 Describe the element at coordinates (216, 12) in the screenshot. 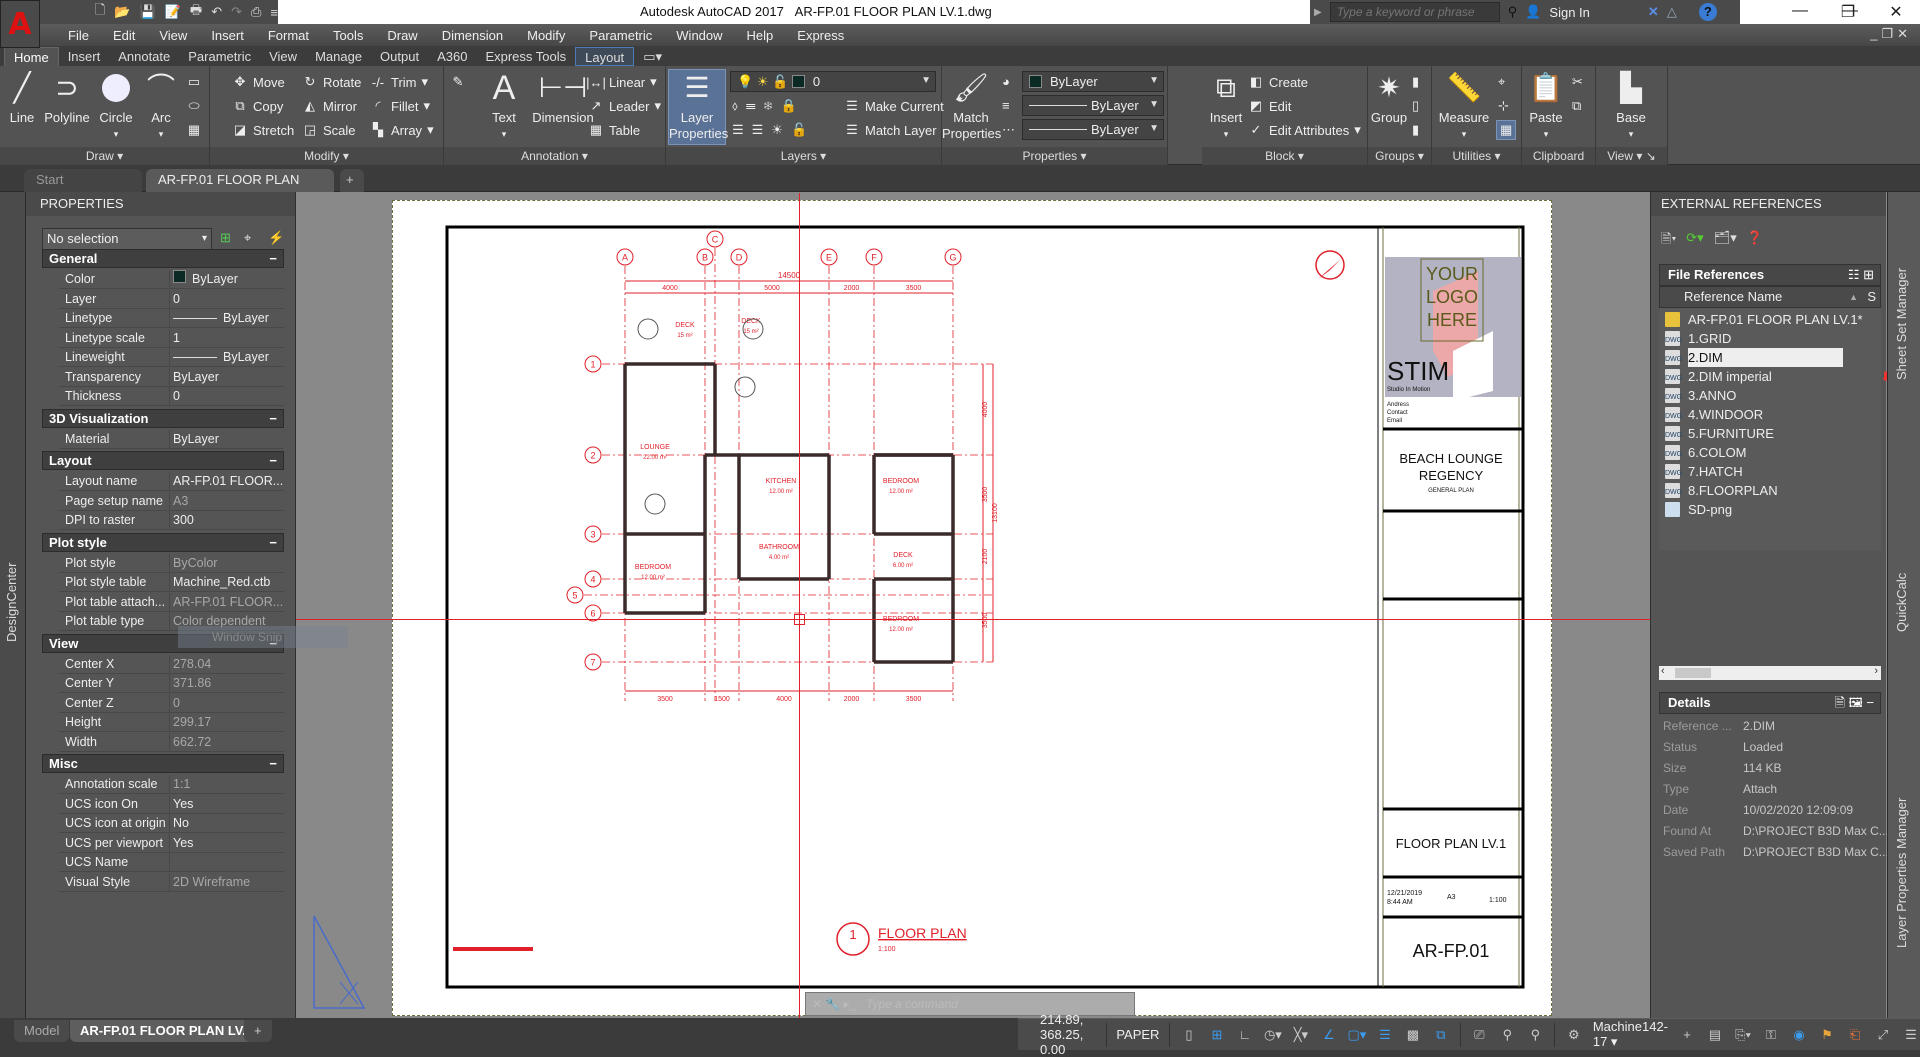

I see `undo-icon: ↶` at that location.